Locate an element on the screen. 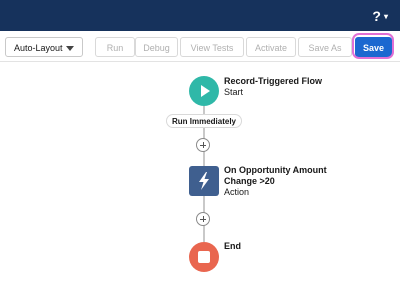  save-as-button: Save As is located at coordinates (325, 47).